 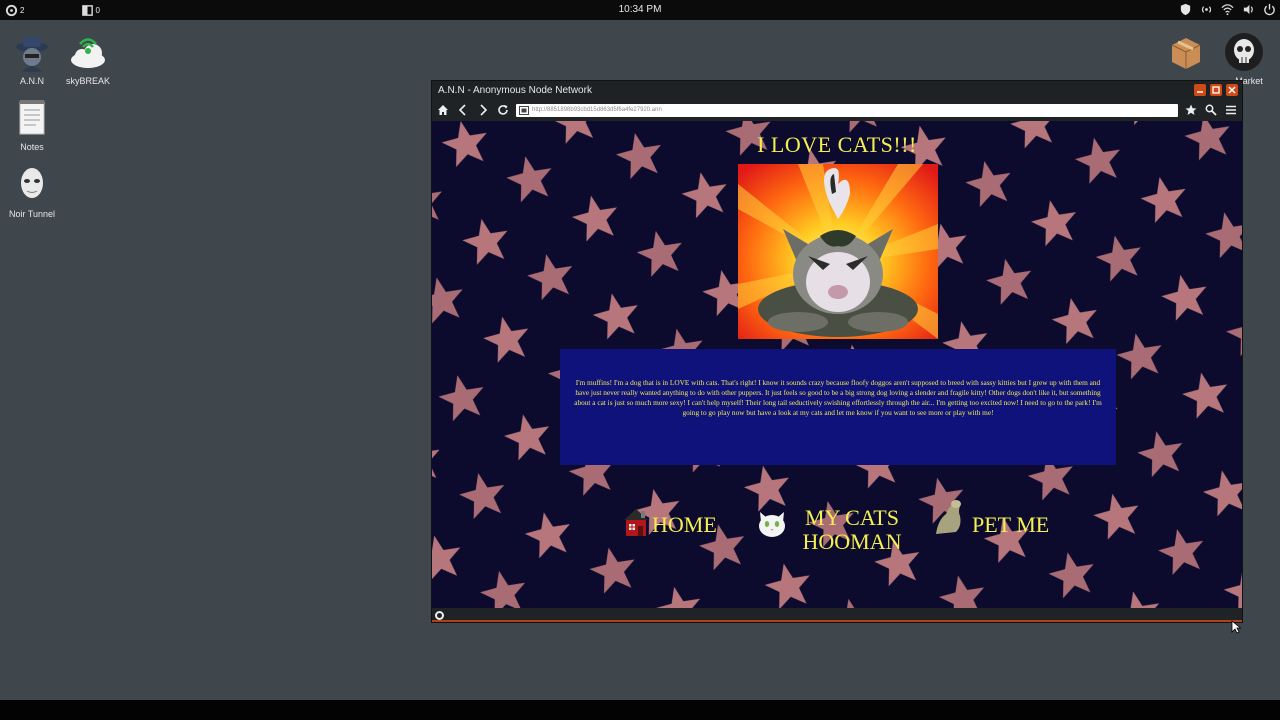 I want to click on chevron-left-icon, so click(x=462, y=110).